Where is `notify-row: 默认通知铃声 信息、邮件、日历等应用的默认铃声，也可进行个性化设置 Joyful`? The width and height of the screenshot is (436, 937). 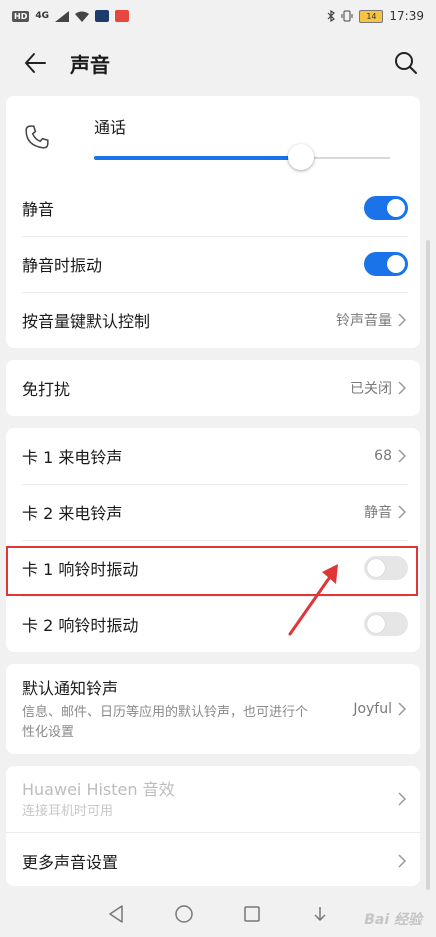 notify-row: 默认通知铃声 信息、邮件、日历等应用的默认铃声，也可进行个性化设置 Joyful is located at coordinates (213, 709).